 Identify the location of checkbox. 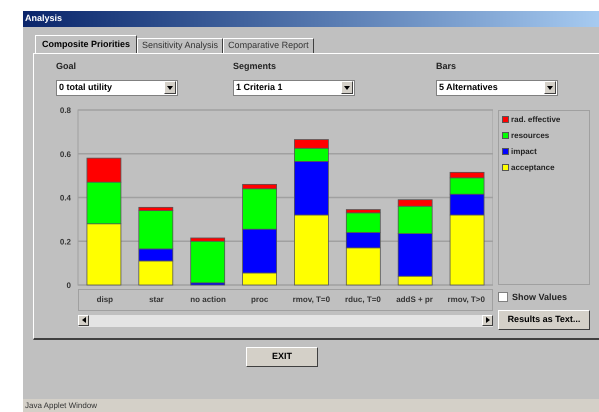
(503, 297).